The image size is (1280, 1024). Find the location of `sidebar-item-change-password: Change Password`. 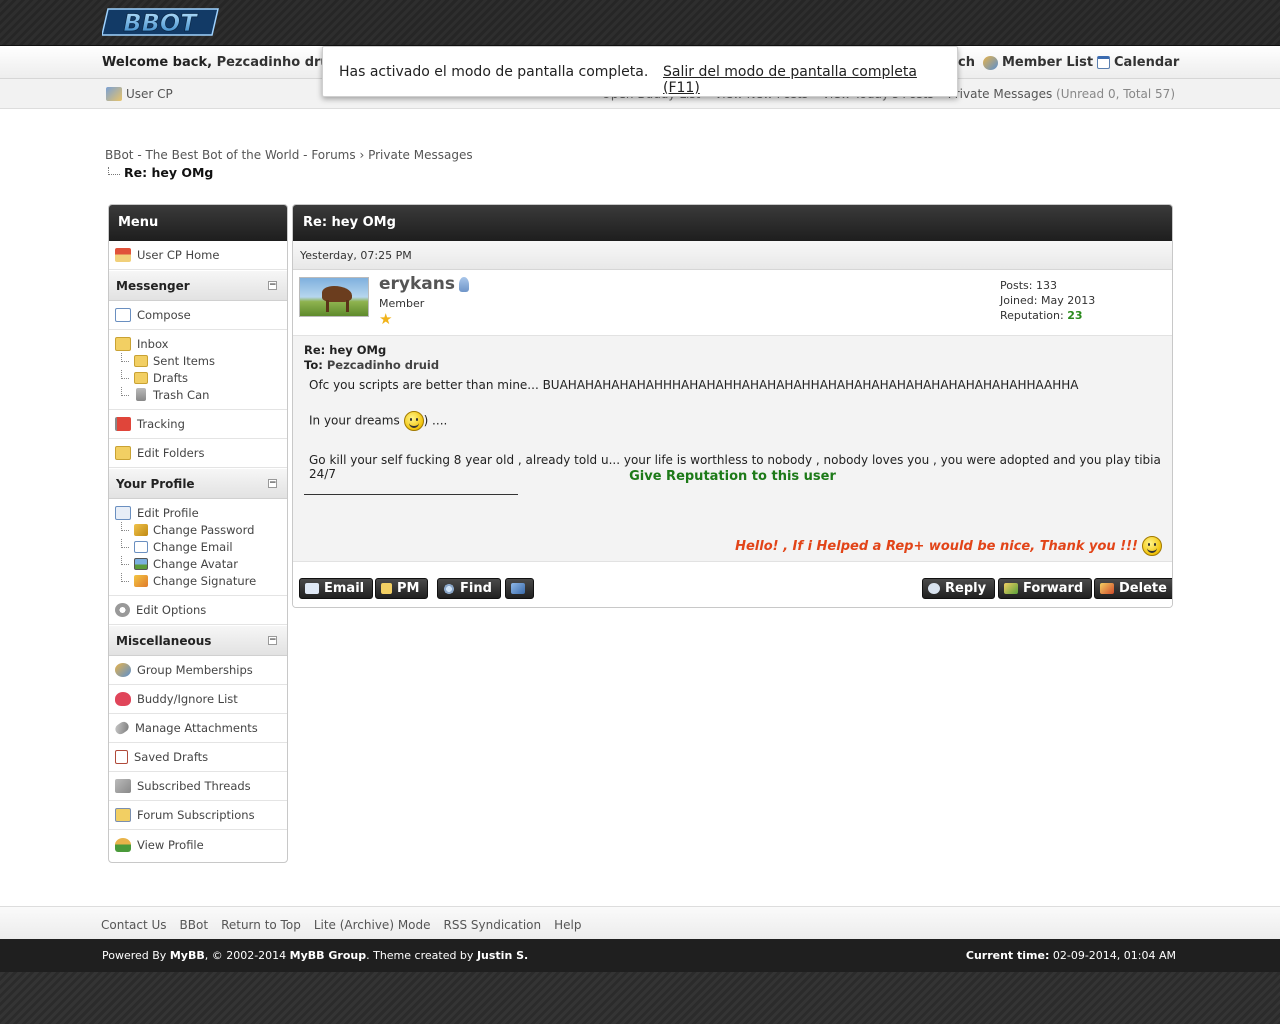

sidebar-item-change-password: Change Password is located at coordinates (201, 529).